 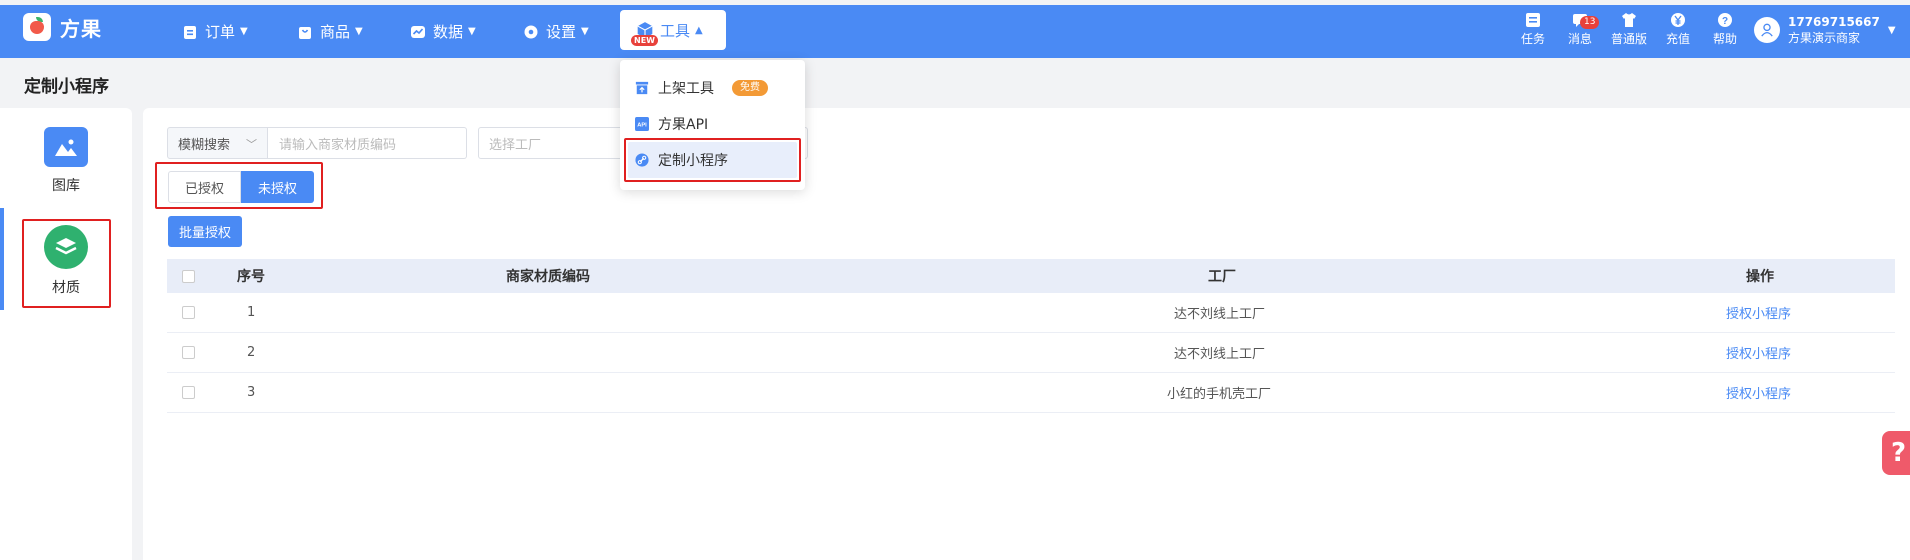 I want to click on search-mode-select: 模糊搜索 ﹀, so click(x=217, y=143).